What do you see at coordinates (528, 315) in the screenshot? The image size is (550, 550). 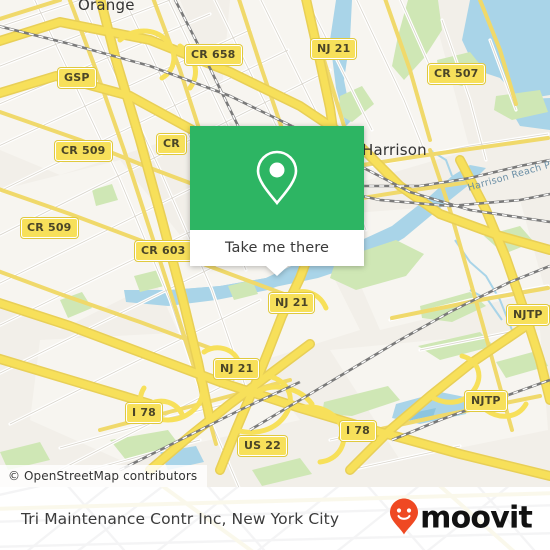 I see `road-shield-njtp-upper: NJTP` at bounding box center [528, 315].